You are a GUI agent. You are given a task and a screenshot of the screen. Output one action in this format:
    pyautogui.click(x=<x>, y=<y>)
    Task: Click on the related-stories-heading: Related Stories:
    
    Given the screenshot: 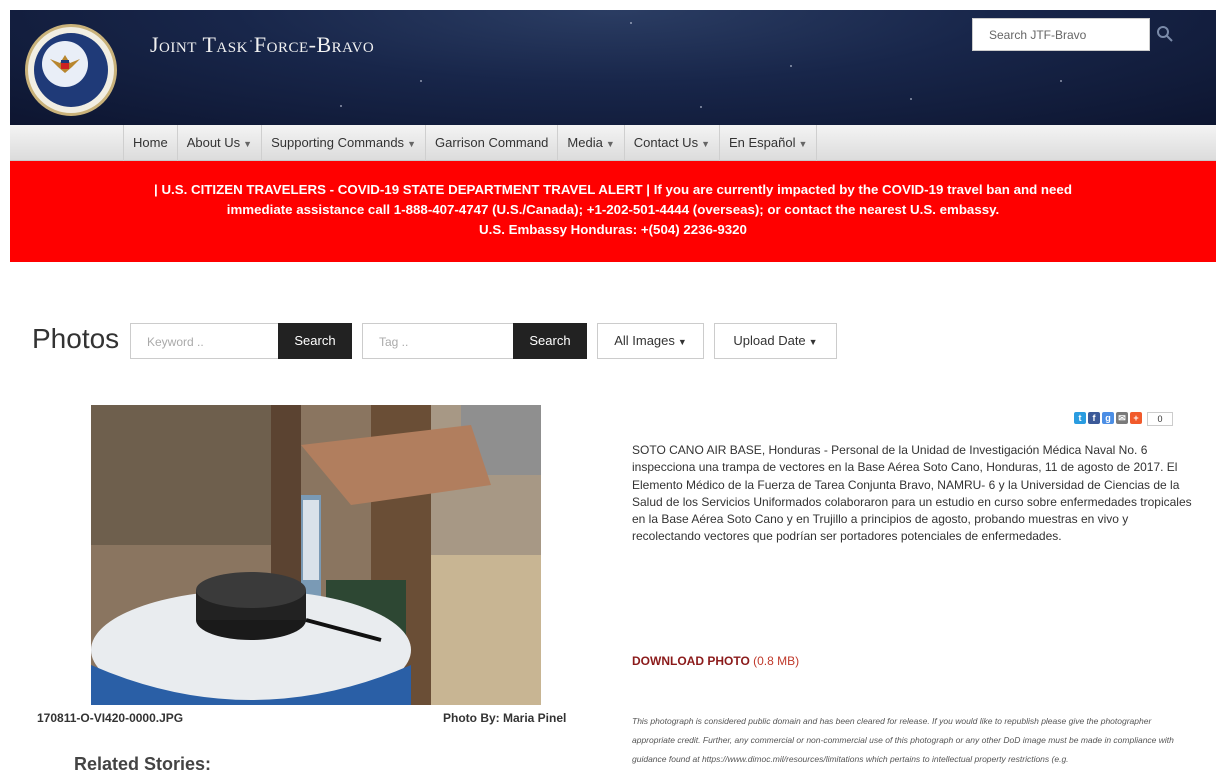 What is the action you would take?
    pyautogui.click(x=143, y=764)
    